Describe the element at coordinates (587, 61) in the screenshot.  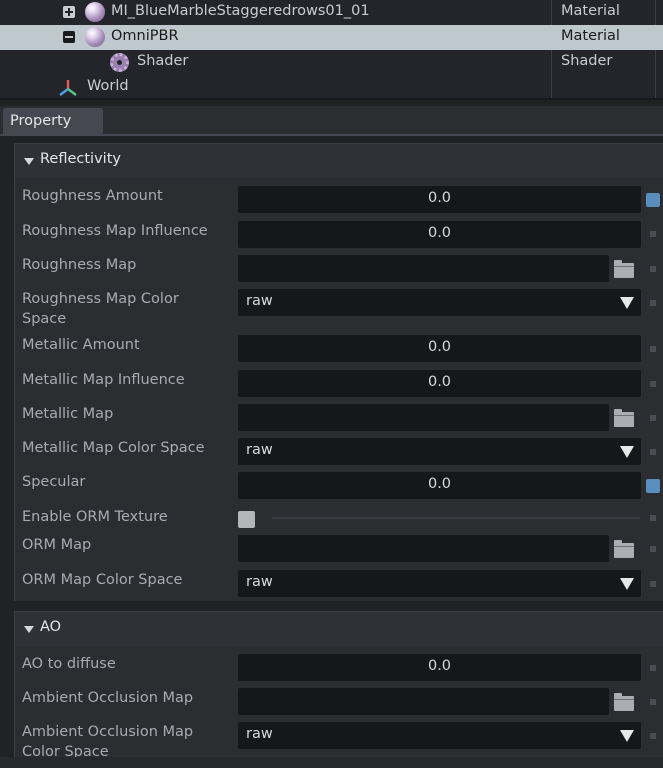
I see `tree-row-type: Shader` at that location.